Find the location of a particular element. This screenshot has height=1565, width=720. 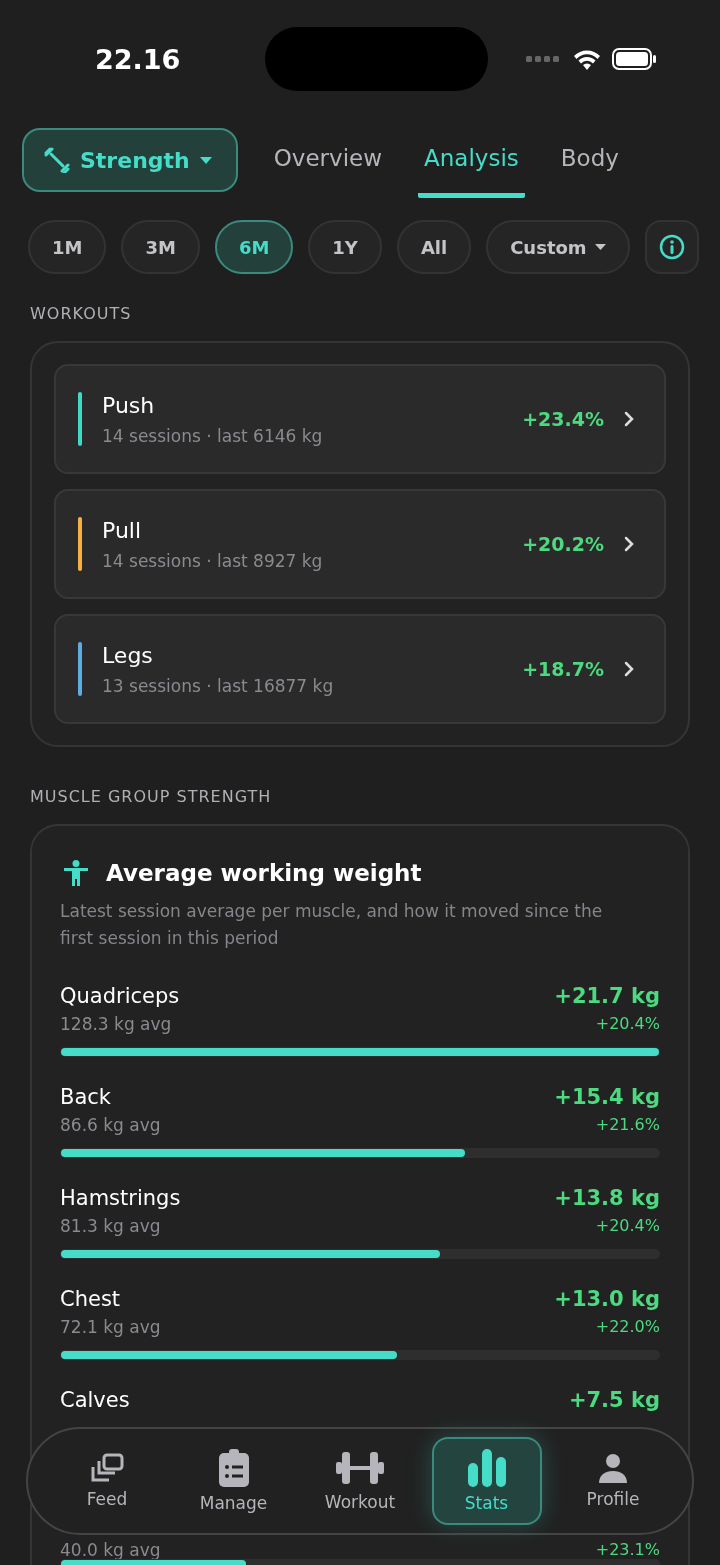

range-chip: 3M is located at coordinates (160, 247).